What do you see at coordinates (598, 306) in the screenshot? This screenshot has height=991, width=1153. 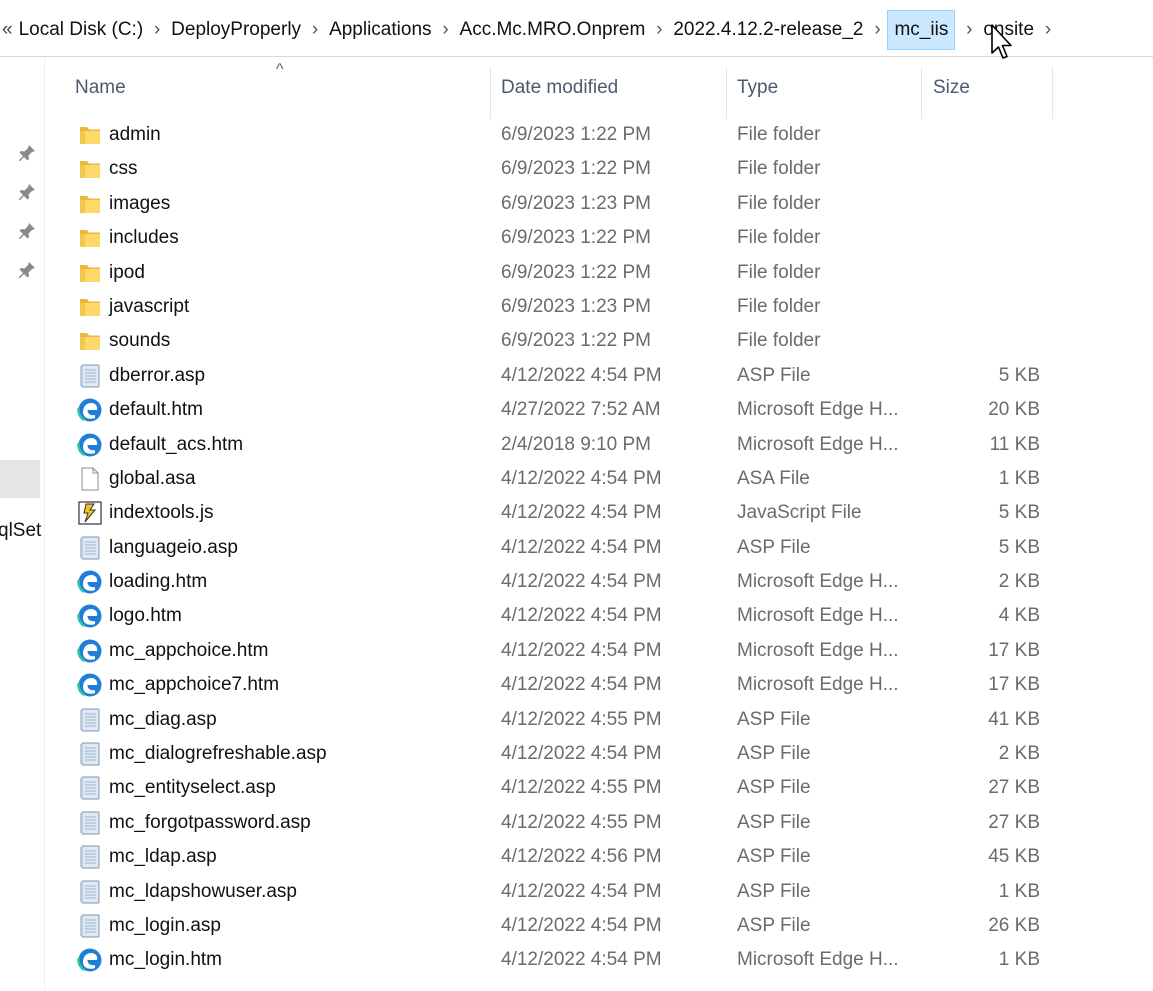 I see `file-row: javascript 6/9/2023 1:23 PM File folder` at bounding box center [598, 306].